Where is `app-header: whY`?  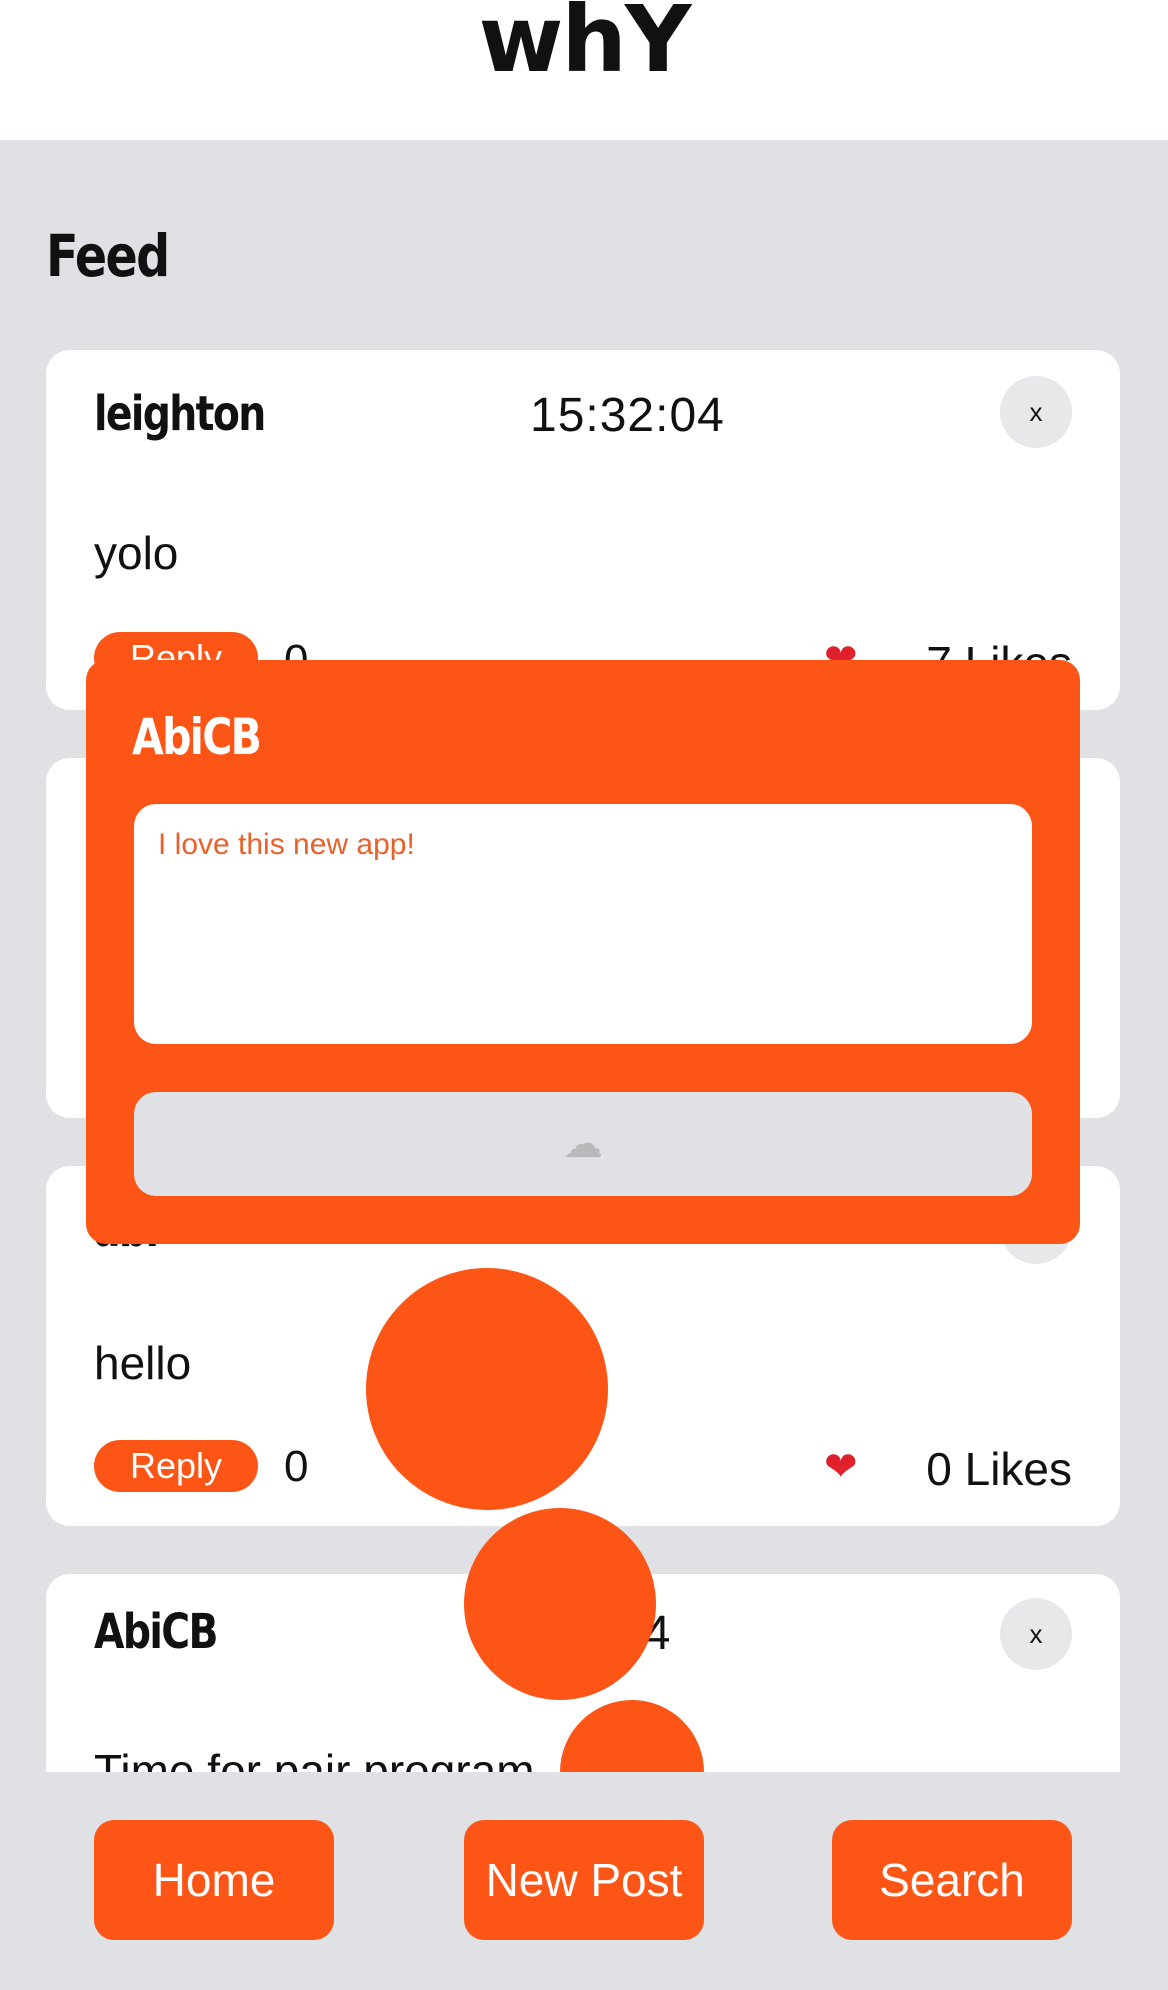
app-header: whY is located at coordinates (584, 70).